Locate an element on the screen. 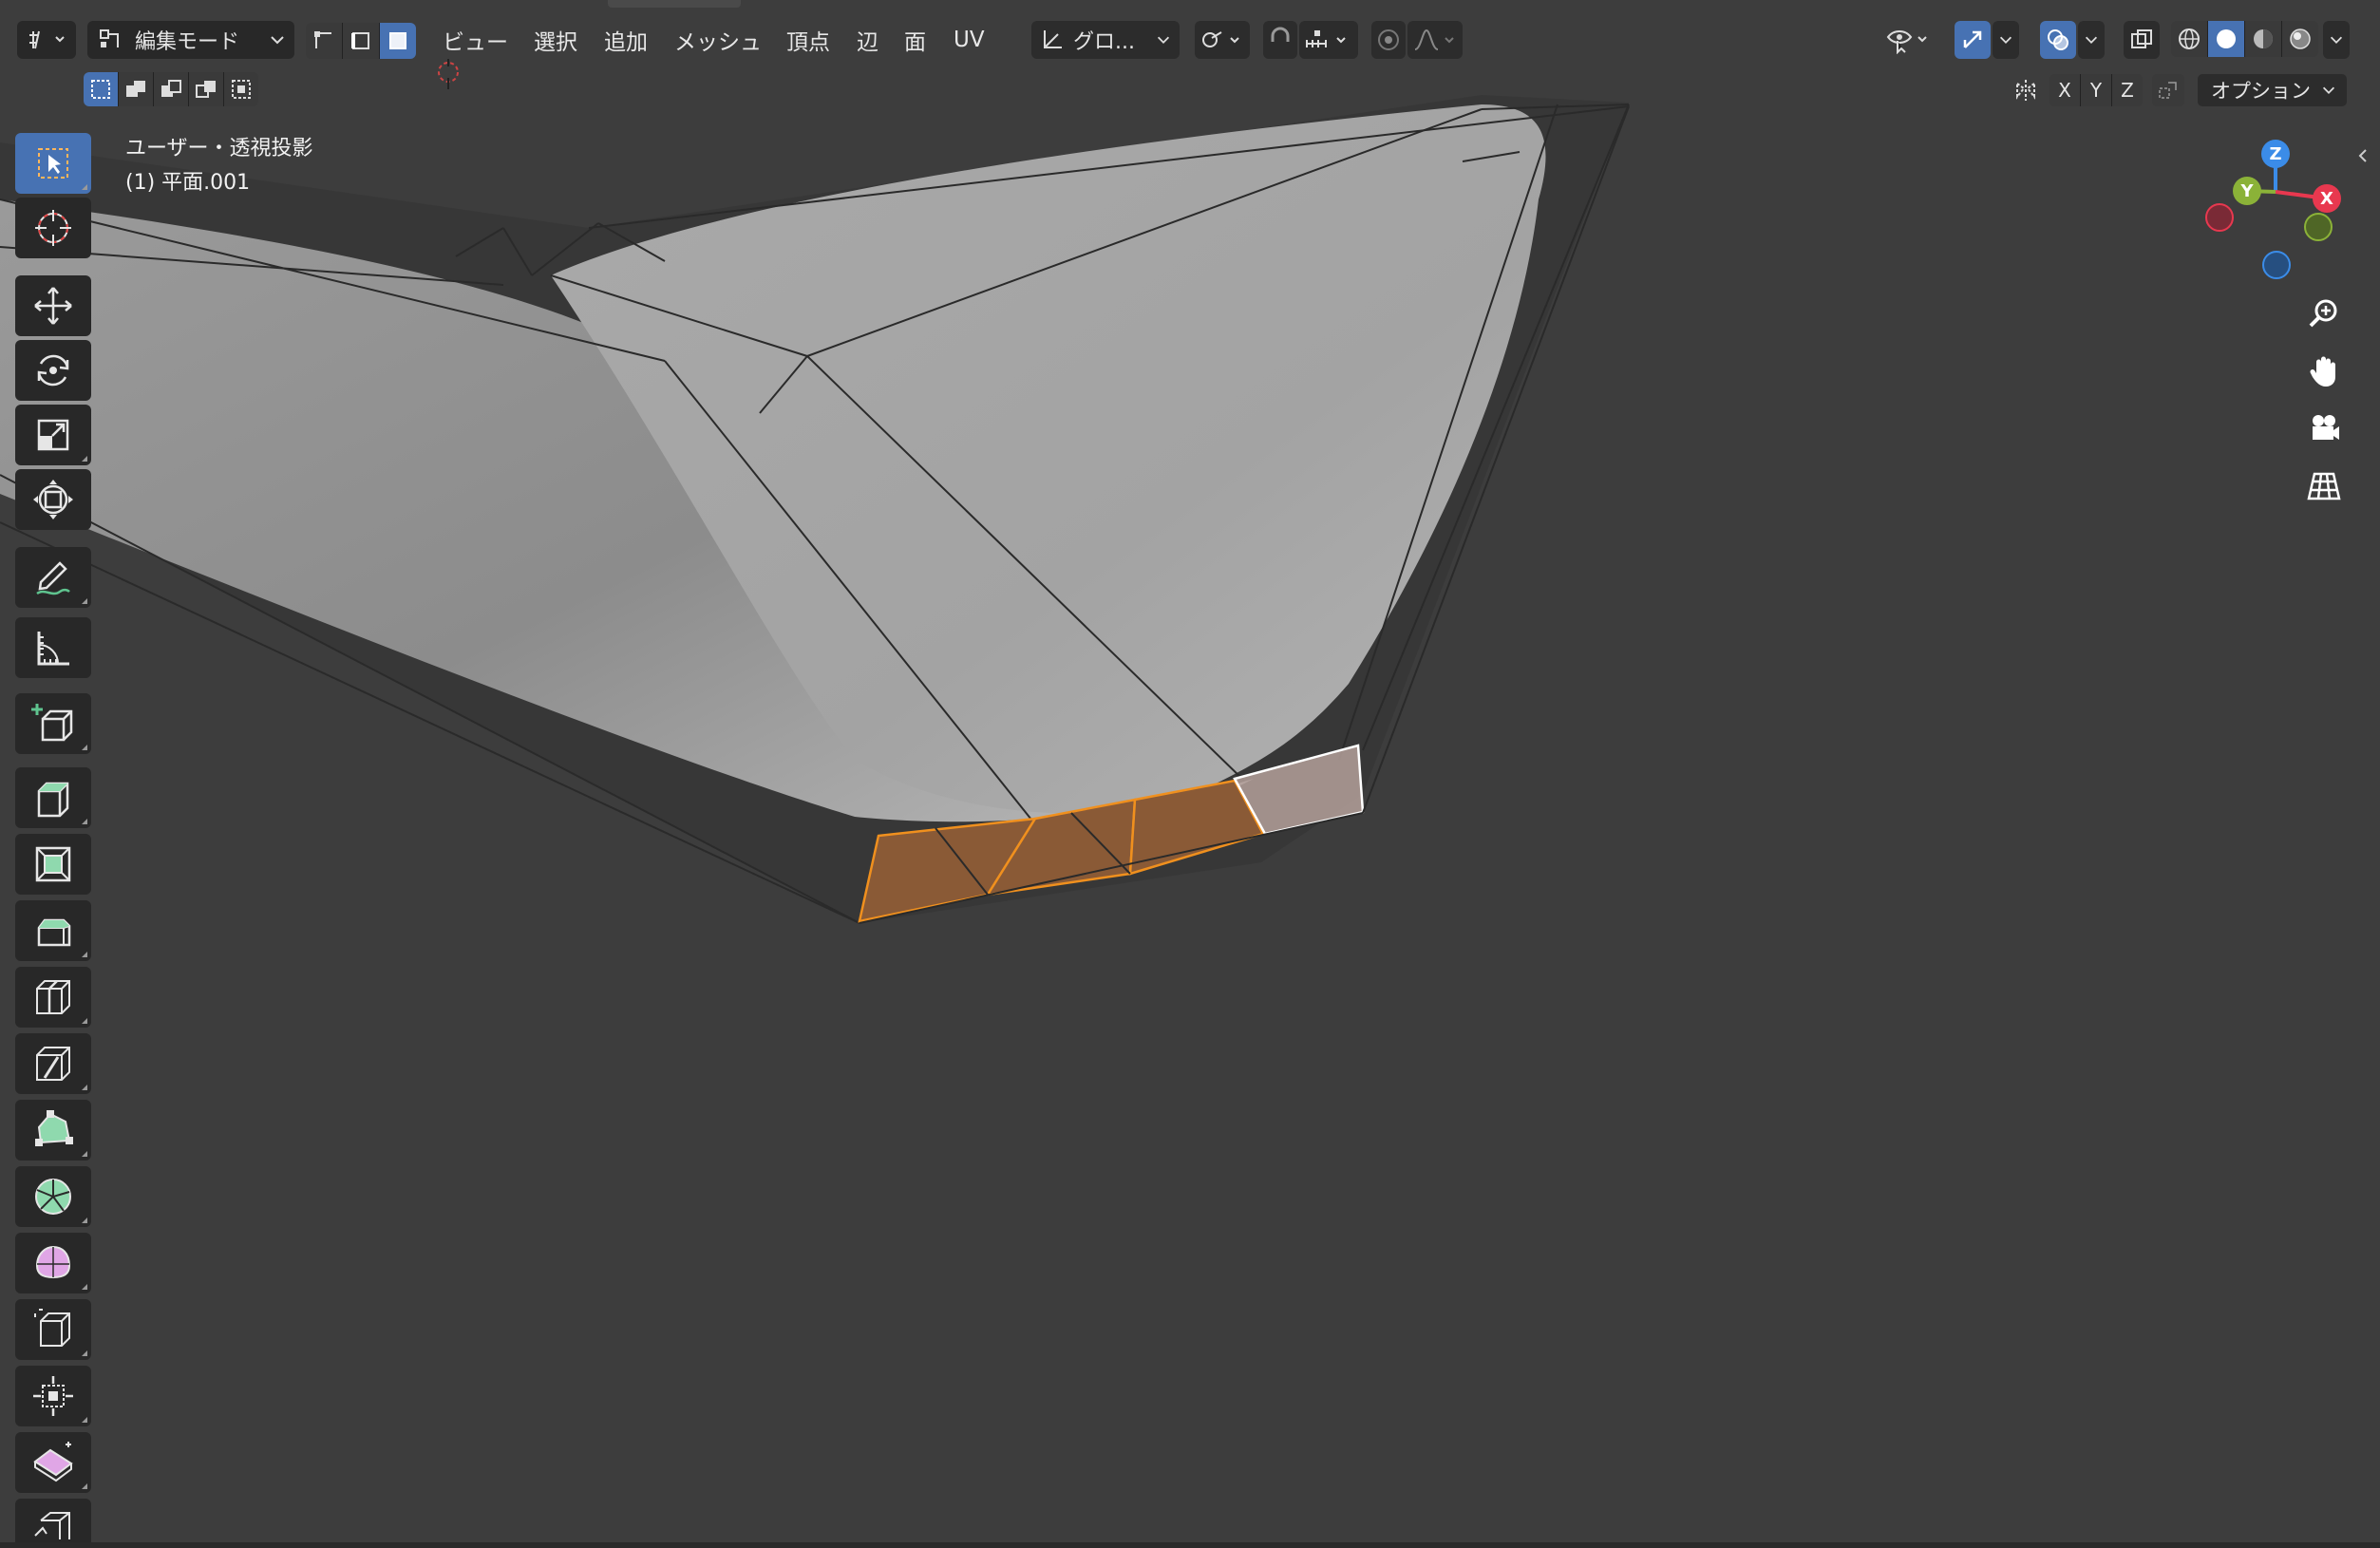 This screenshot has width=2380, height=1548. navigation-gizmo: Z X Y is located at coordinates (2276, 209).